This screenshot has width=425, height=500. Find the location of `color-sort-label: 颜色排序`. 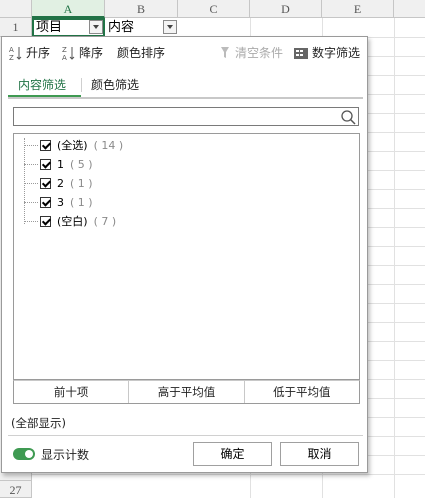

color-sort-label: 颜色排序 is located at coordinates (141, 53).